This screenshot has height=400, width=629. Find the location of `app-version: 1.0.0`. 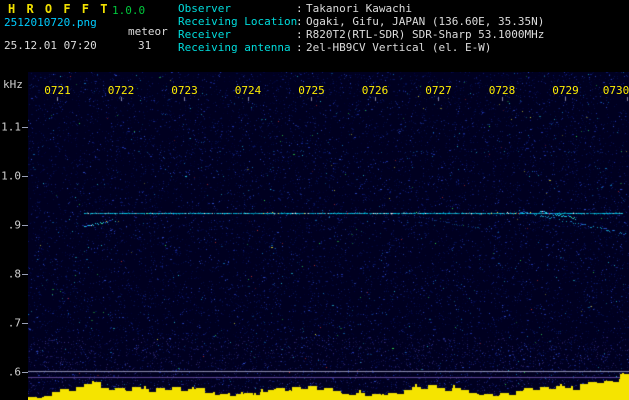

app-version: 1.0.0 is located at coordinates (129, 10).